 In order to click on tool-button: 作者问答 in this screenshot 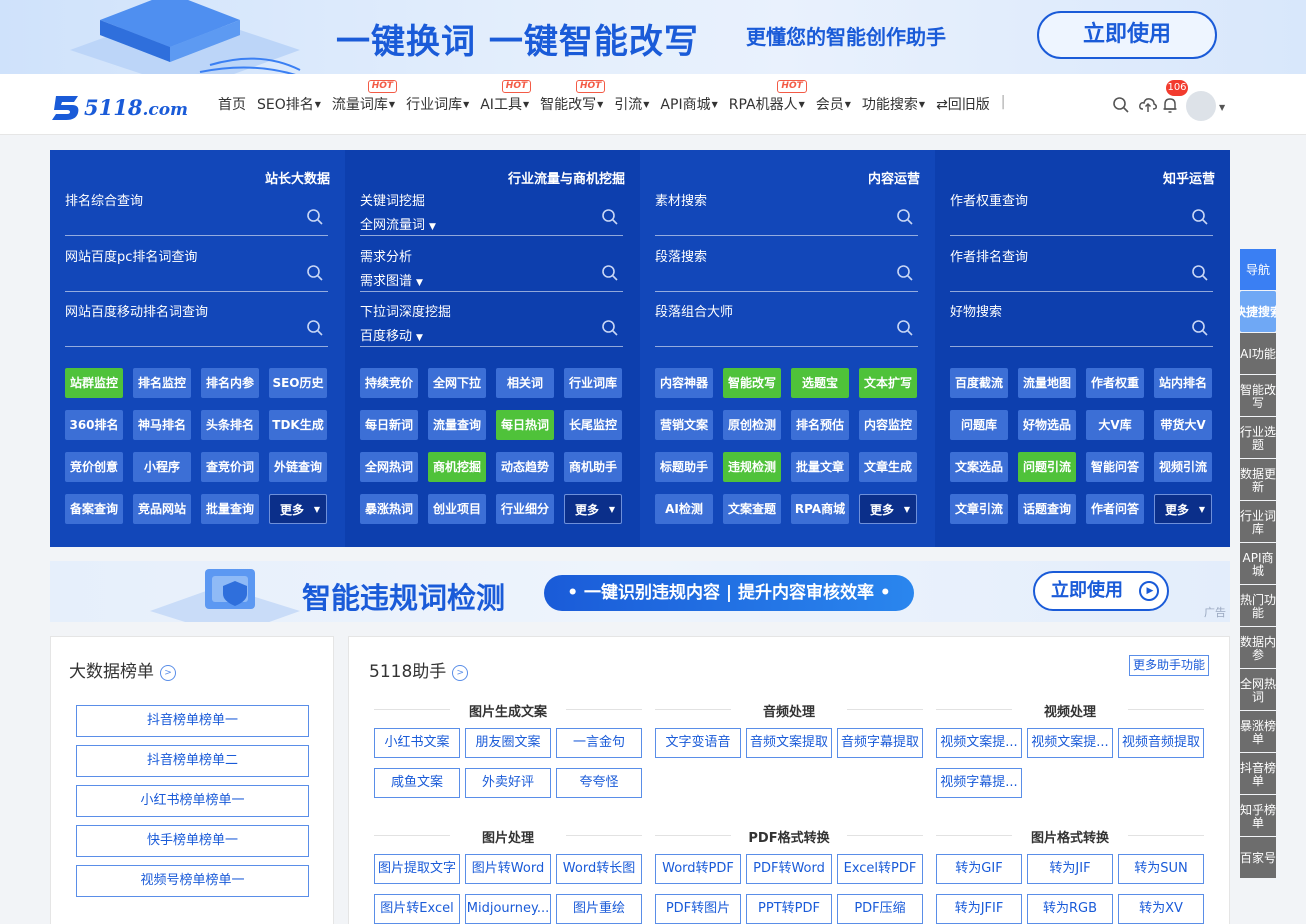, I will do `click(1115, 509)`.